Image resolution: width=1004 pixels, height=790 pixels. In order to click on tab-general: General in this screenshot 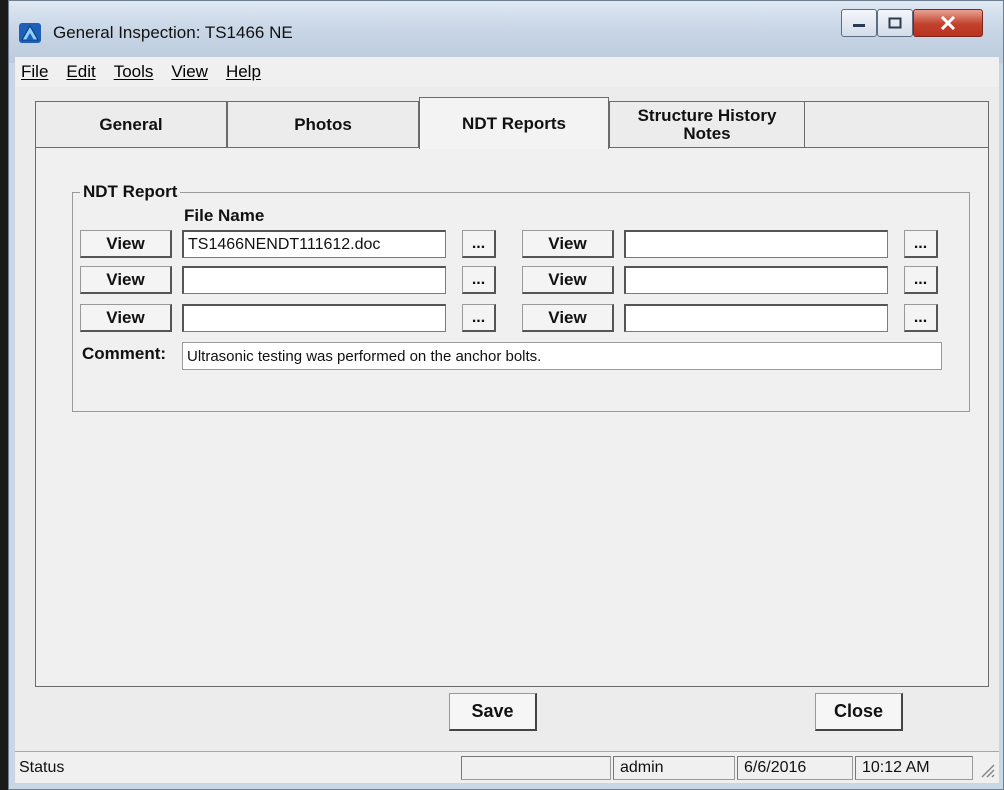, I will do `click(131, 124)`.